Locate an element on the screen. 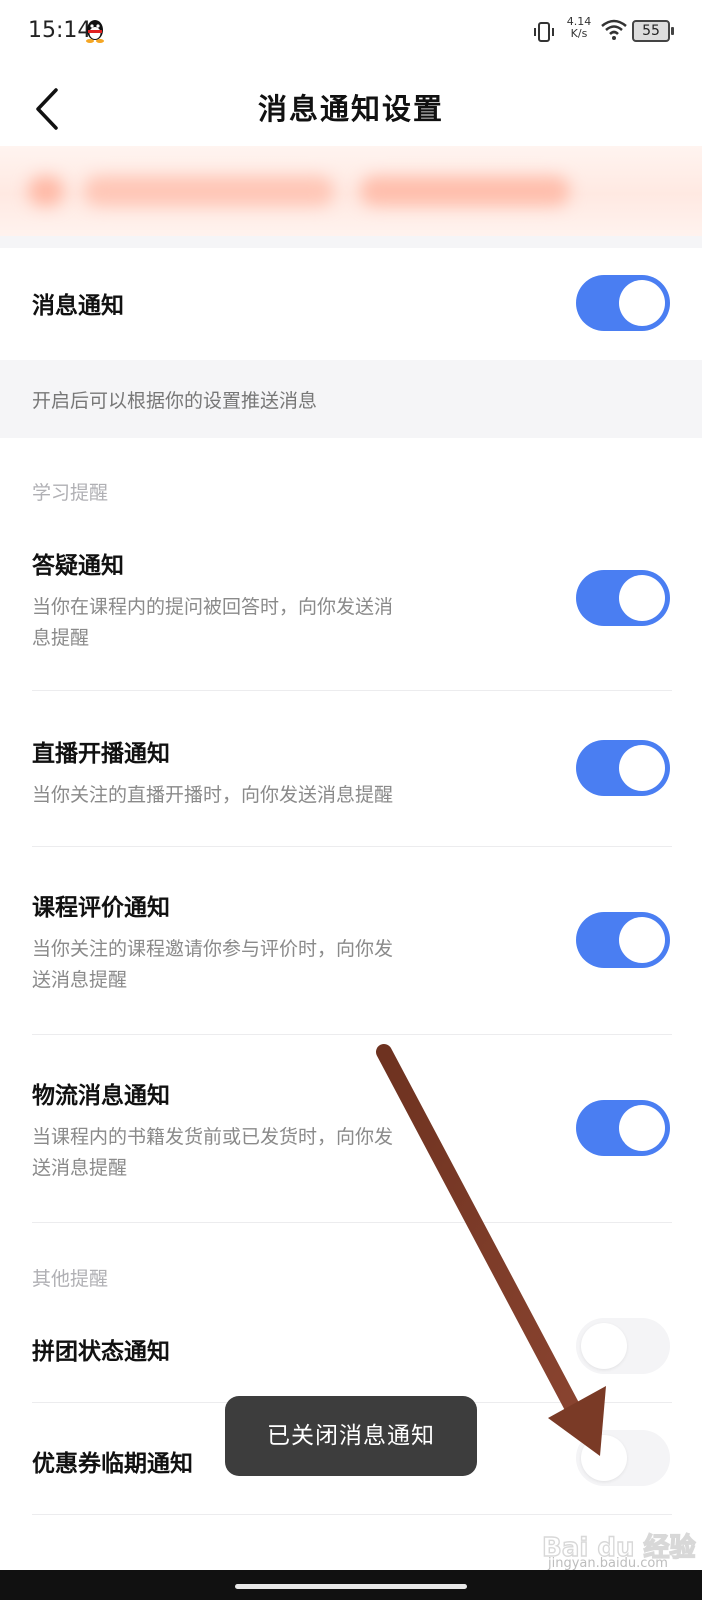 This screenshot has height=1600, width=702. setting-description-line: 当你在课程内的提问被回答时，向你发送消 is located at coordinates (213, 607).